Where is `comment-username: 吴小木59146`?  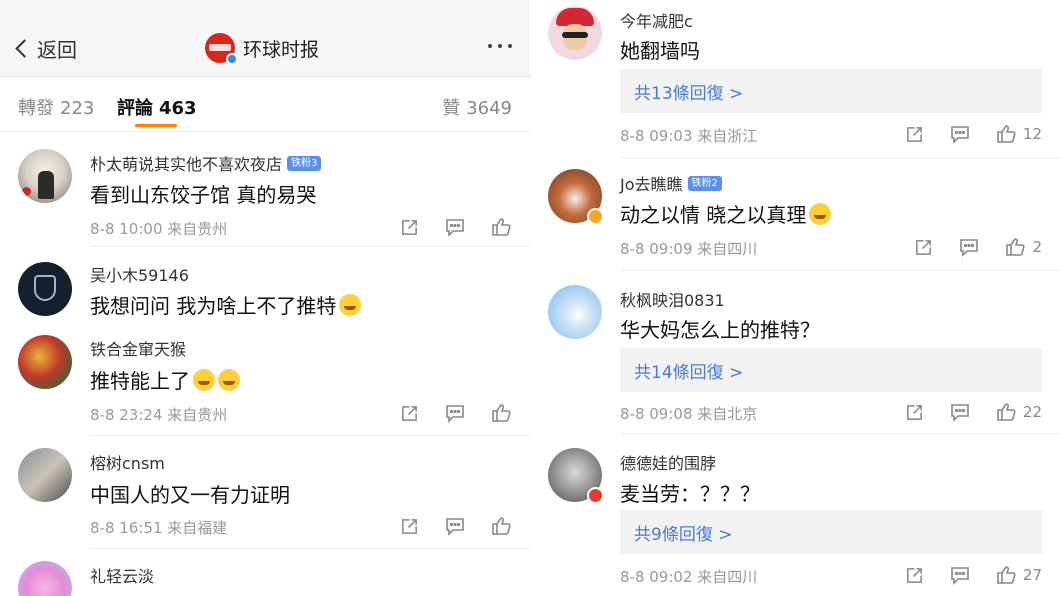 comment-username: 吴小木59146 is located at coordinates (139, 274).